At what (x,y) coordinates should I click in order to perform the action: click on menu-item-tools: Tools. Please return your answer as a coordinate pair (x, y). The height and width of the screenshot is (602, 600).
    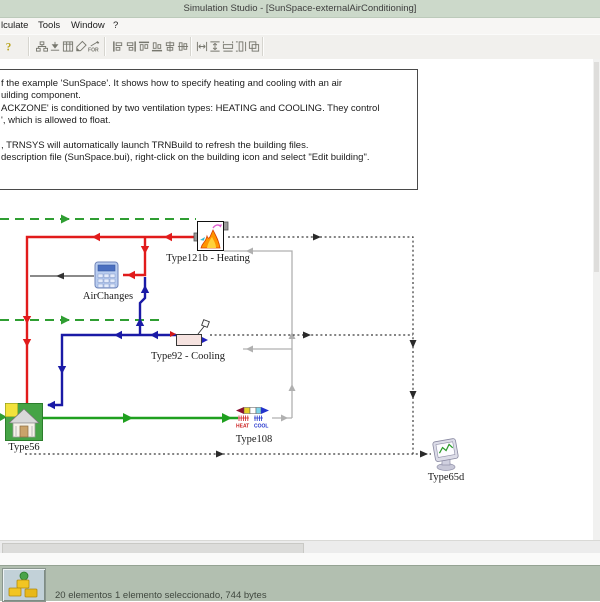
    Looking at the image, I should click on (49, 25).